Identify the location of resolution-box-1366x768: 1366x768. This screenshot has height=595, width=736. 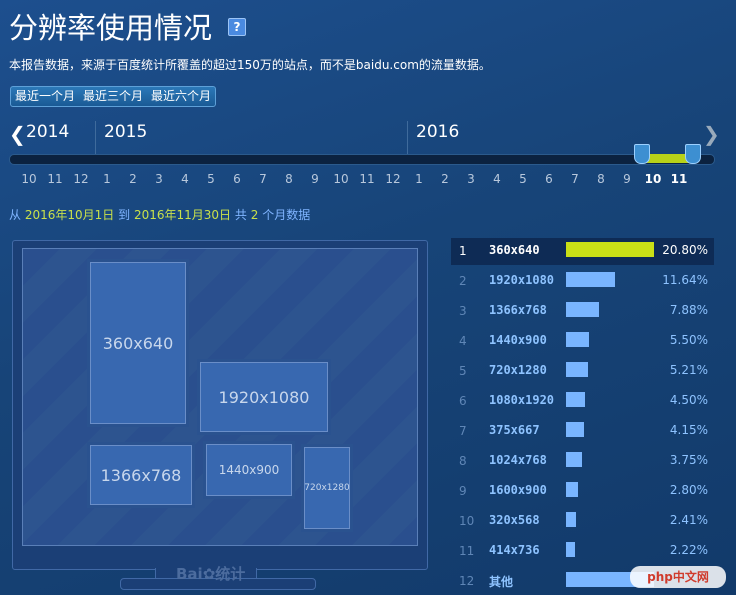
(141, 475).